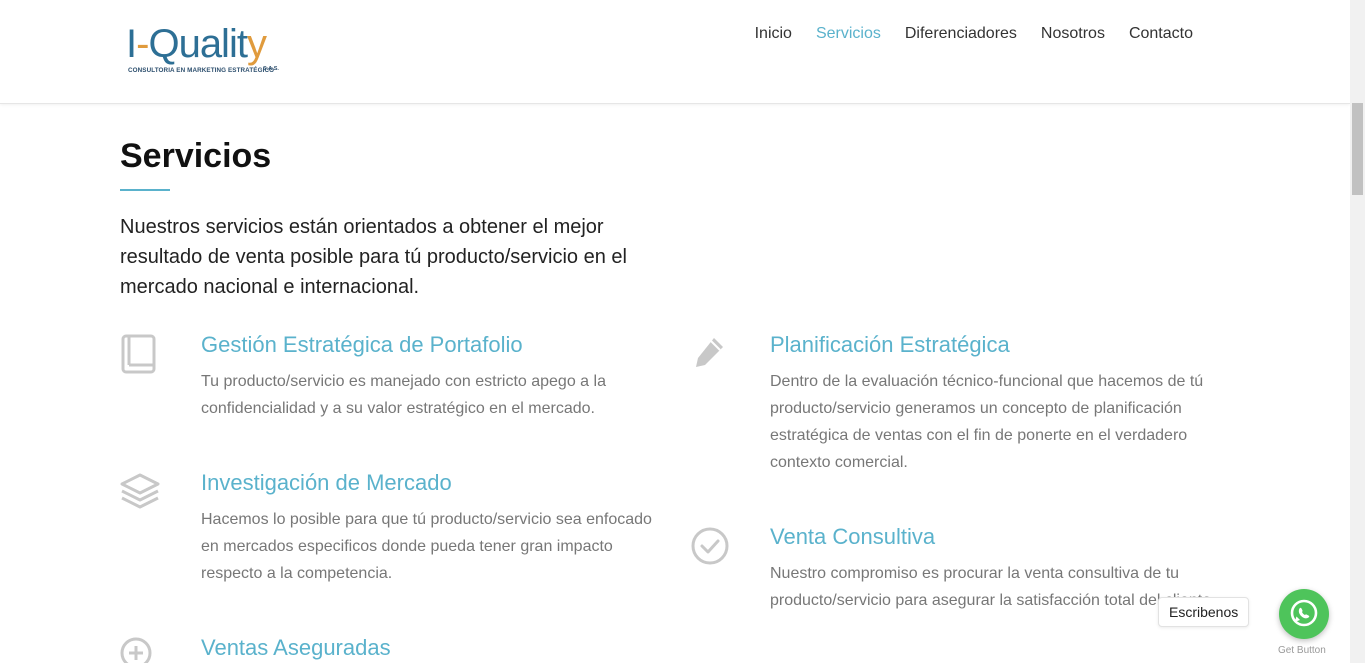 The image size is (1365, 663). I want to click on pencil-icon, so click(709, 355).